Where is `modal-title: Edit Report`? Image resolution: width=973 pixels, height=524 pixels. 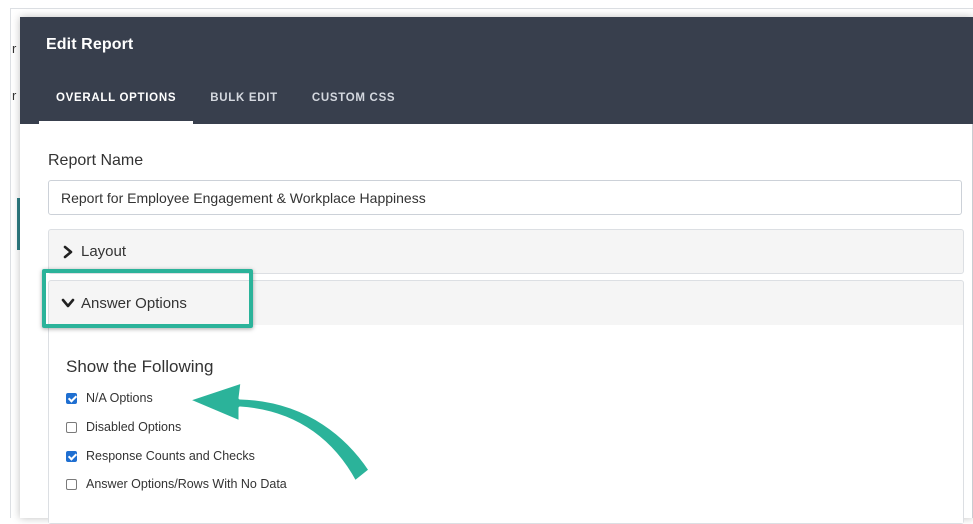
modal-title: Edit Report is located at coordinates (90, 44).